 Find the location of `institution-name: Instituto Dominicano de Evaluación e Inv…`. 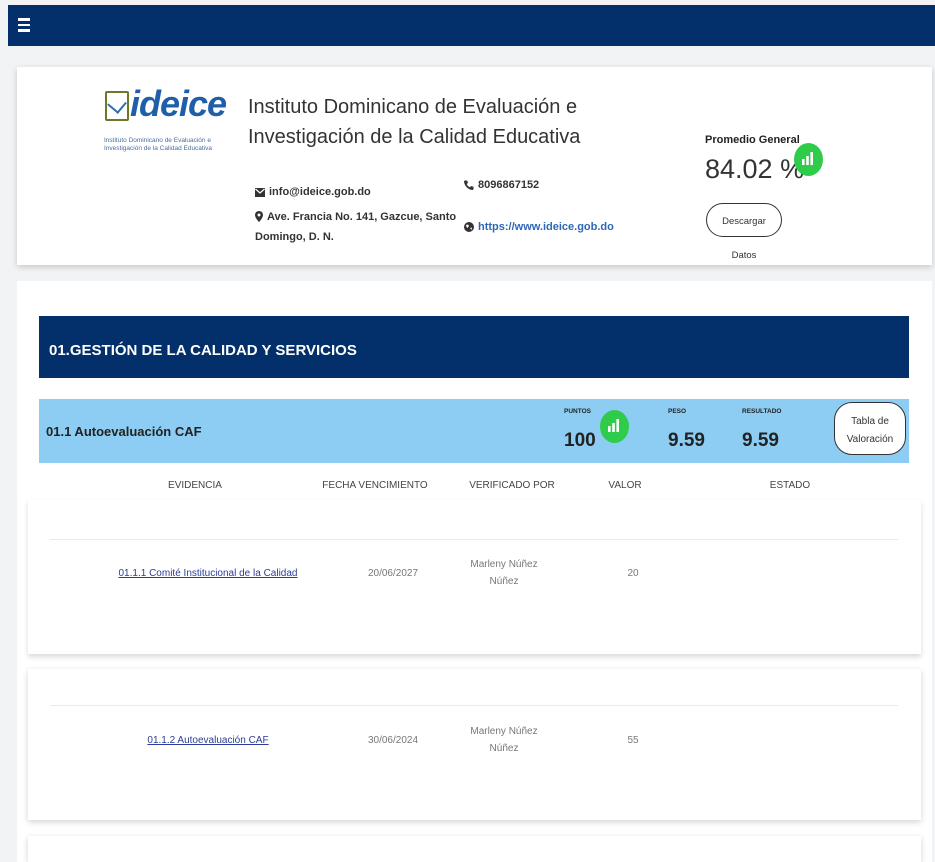

institution-name: Instituto Dominicano de Evaluación e Inv… is located at coordinates (414, 122).